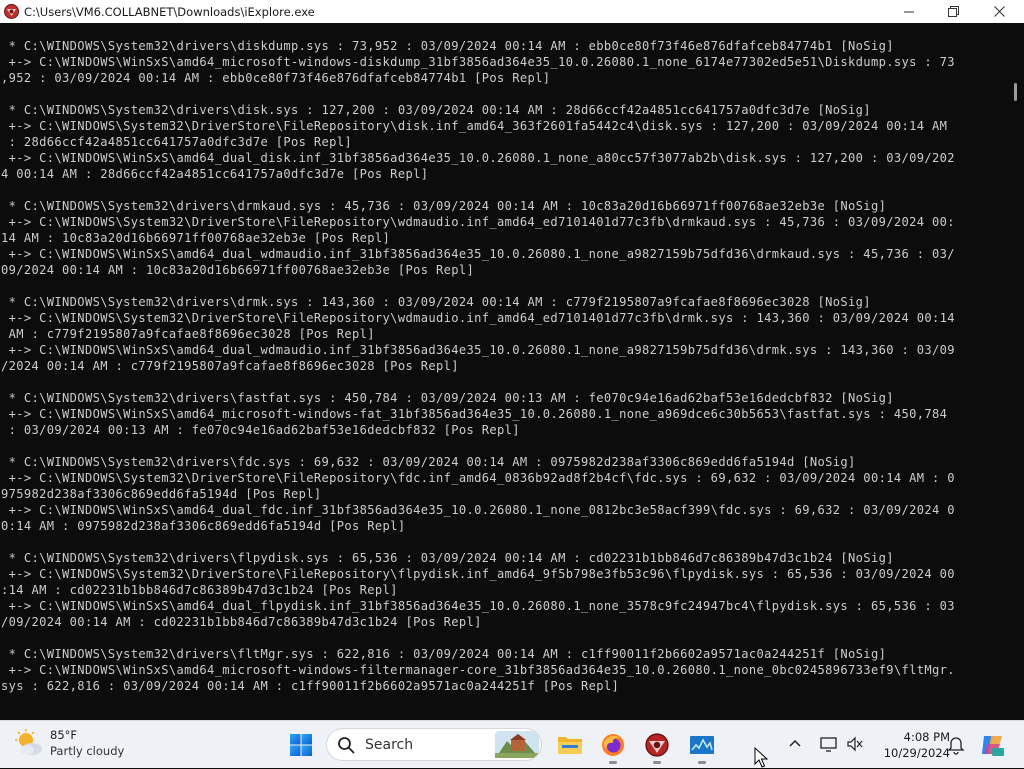 The height and width of the screenshot is (769, 1024). I want to click on firefox-icon, so click(613, 745).